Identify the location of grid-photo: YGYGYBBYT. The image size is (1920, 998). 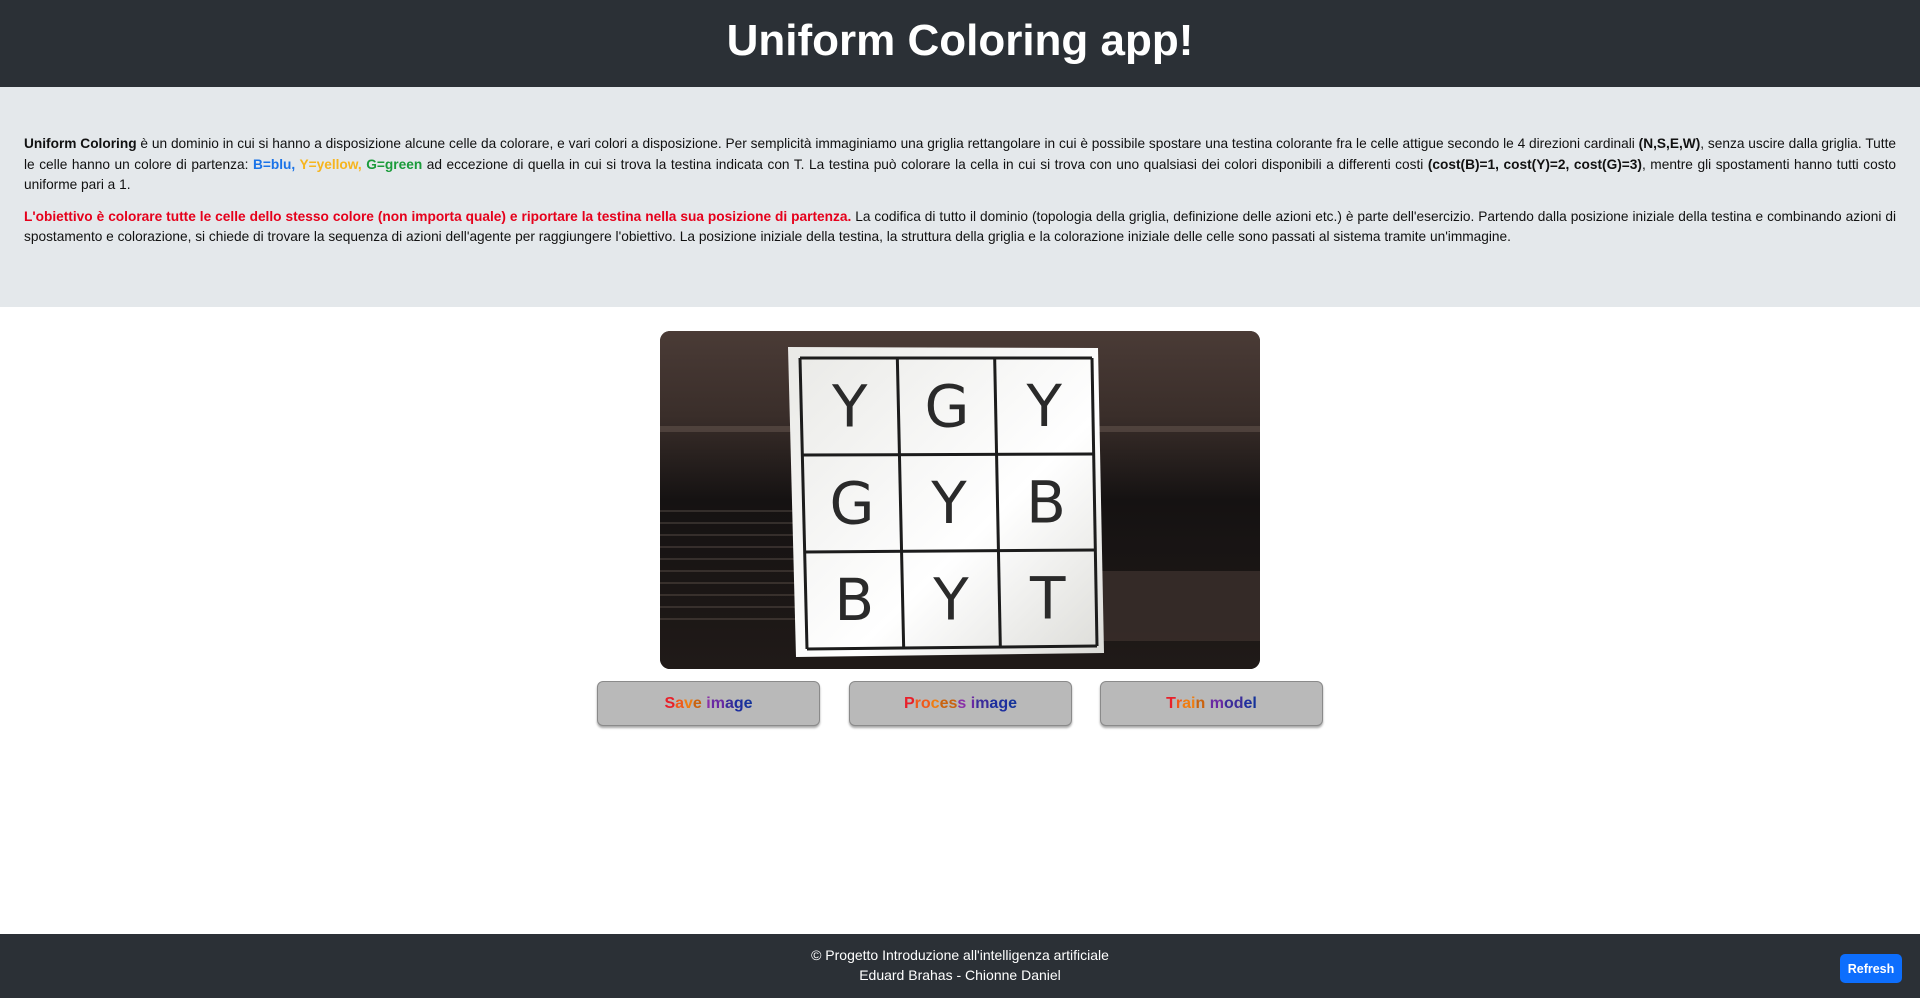
(960, 500).